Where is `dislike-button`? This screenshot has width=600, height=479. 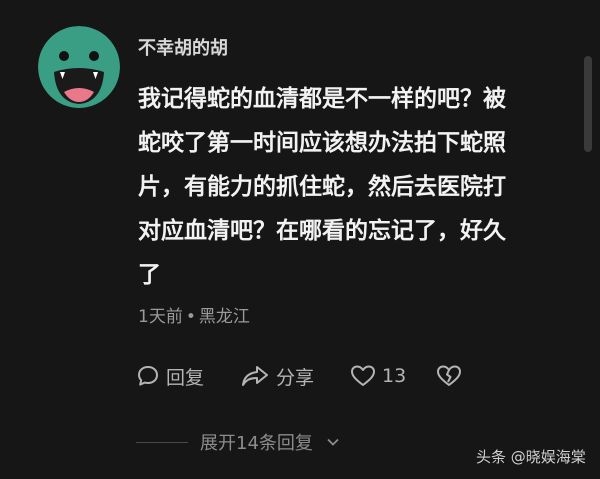
dislike-button is located at coordinates (449, 376).